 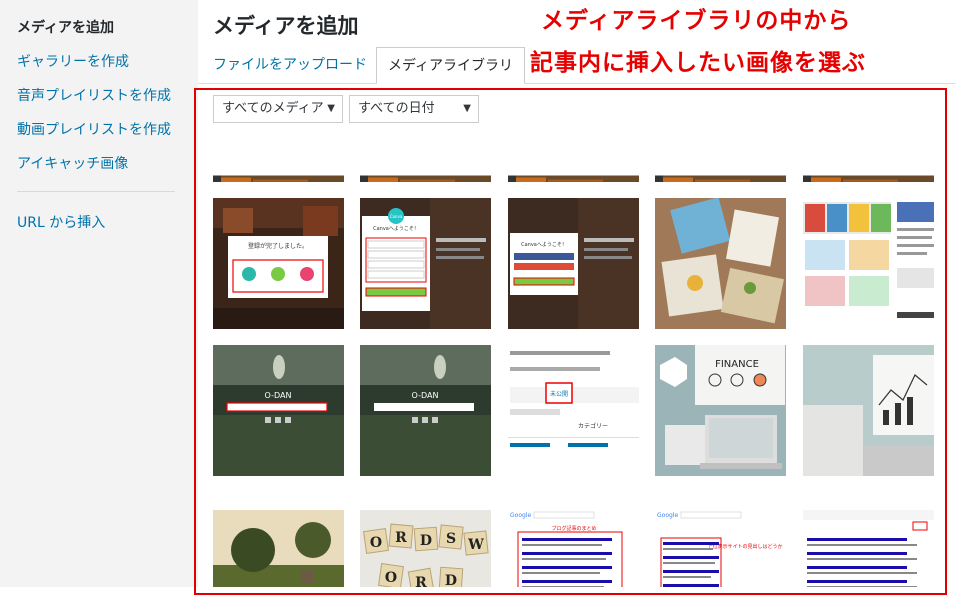 I want to click on menu-create-video-playlist: 動画プレイリストを作成, so click(x=94, y=129).